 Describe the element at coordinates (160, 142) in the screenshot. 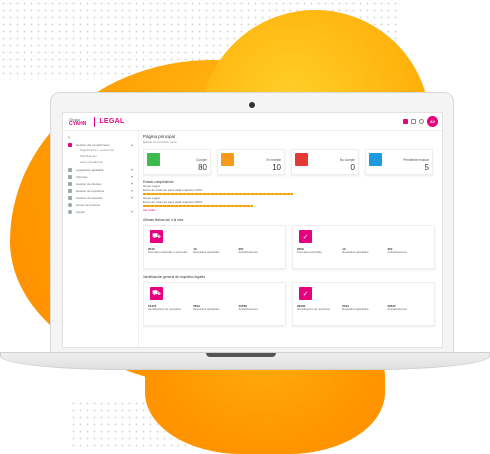

I see `breadcrumb: Estado de la acción tenía` at that location.